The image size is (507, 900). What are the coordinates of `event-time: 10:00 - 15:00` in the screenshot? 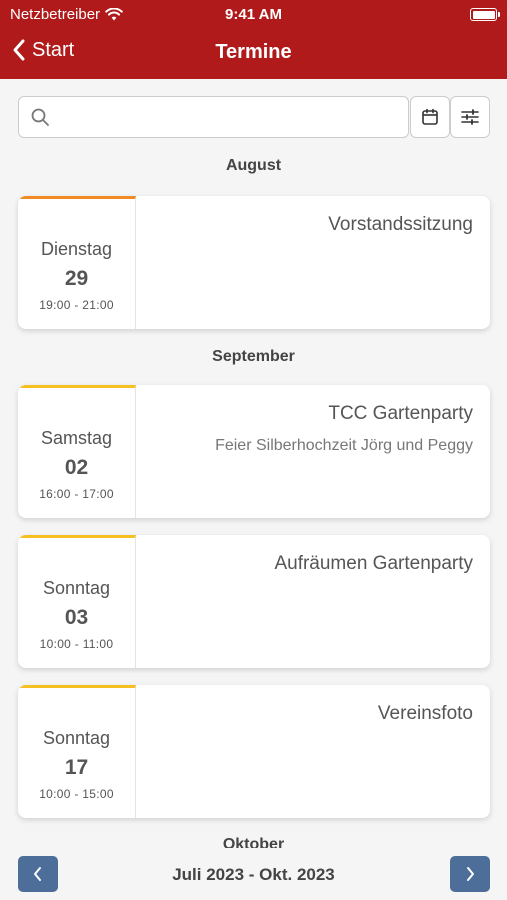 It's located at (76, 794).